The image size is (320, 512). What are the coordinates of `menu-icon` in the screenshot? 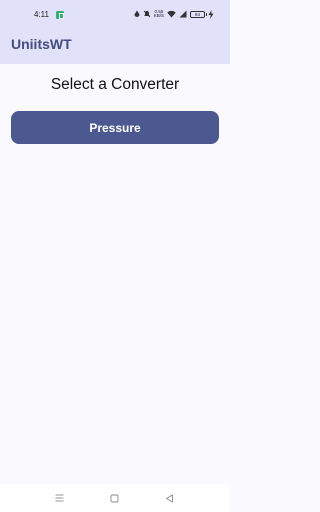 It's located at (59, 498).